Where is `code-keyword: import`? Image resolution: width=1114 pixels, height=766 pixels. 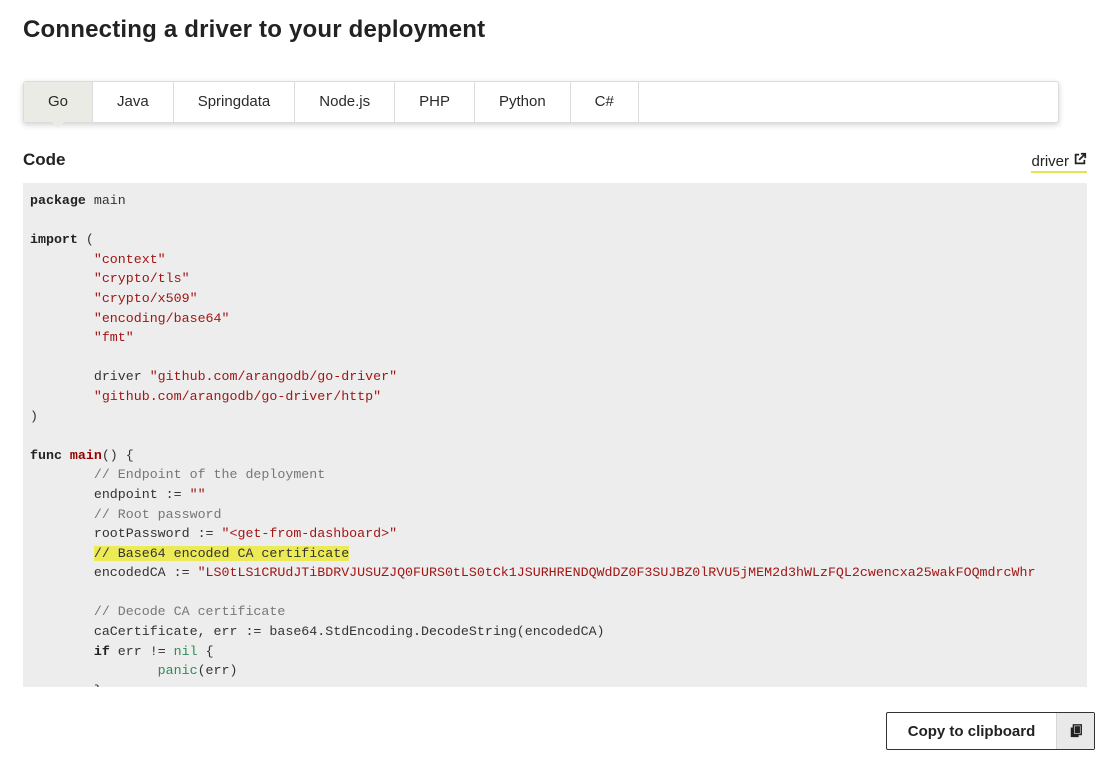
code-keyword: import is located at coordinates (54, 240).